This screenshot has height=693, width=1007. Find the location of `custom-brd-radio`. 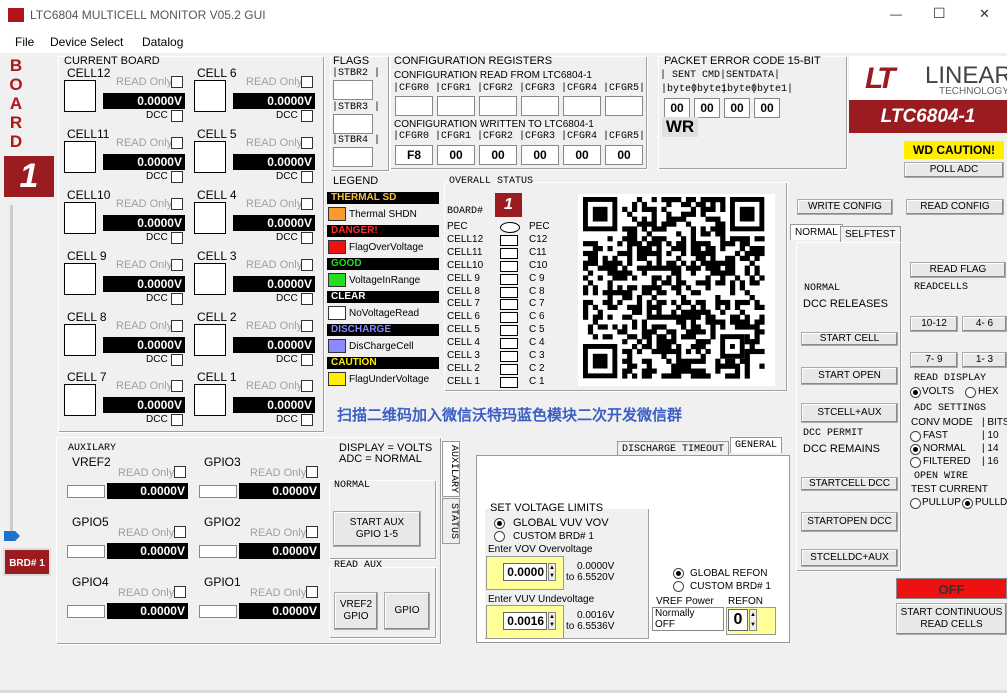

custom-brd-radio is located at coordinates (499, 536).